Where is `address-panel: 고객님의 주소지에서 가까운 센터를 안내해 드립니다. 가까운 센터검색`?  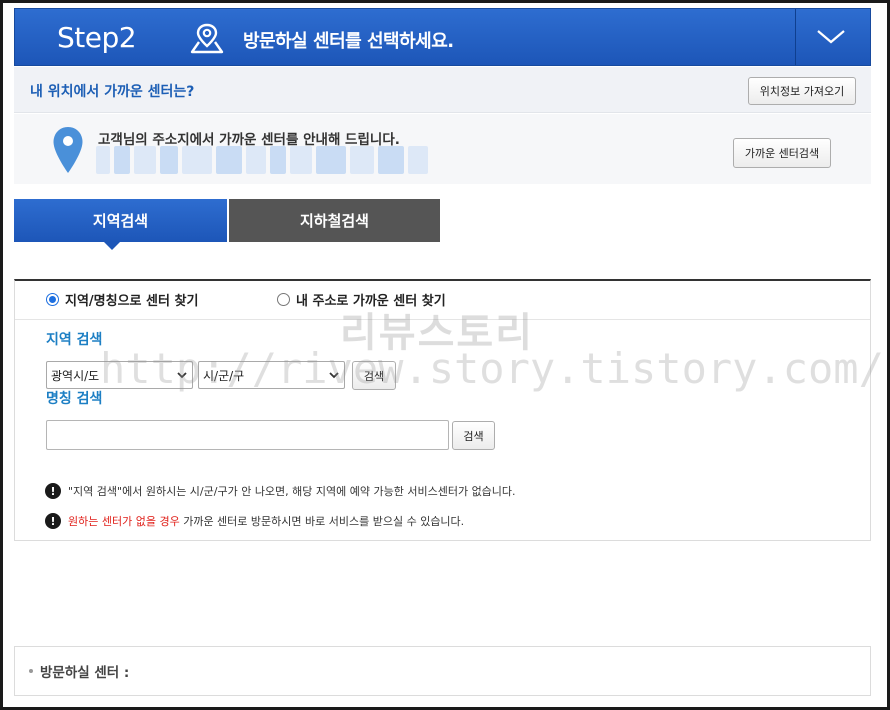 address-panel: 고객님의 주소지에서 가까운 센터를 안내해 드립니다. 가까운 센터검색 is located at coordinates (442, 149).